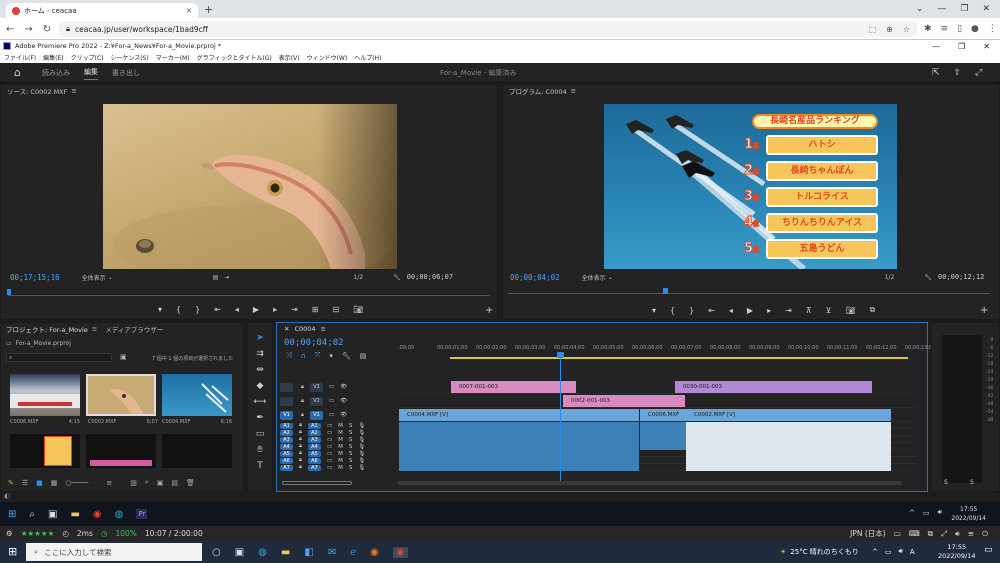 The height and width of the screenshot is (563, 1000). Describe the element at coordinates (91, 73) in the screenshot. I see `tab-edit: 編集` at that location.